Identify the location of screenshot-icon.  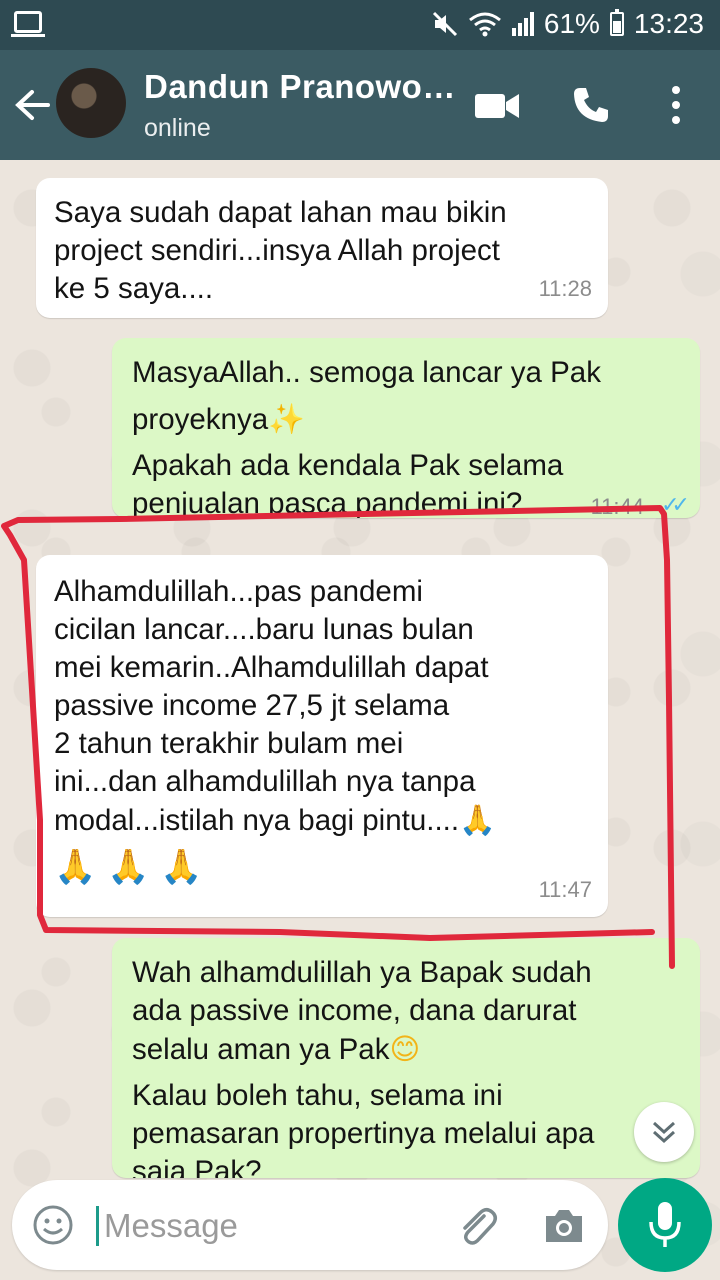
(28, 24).